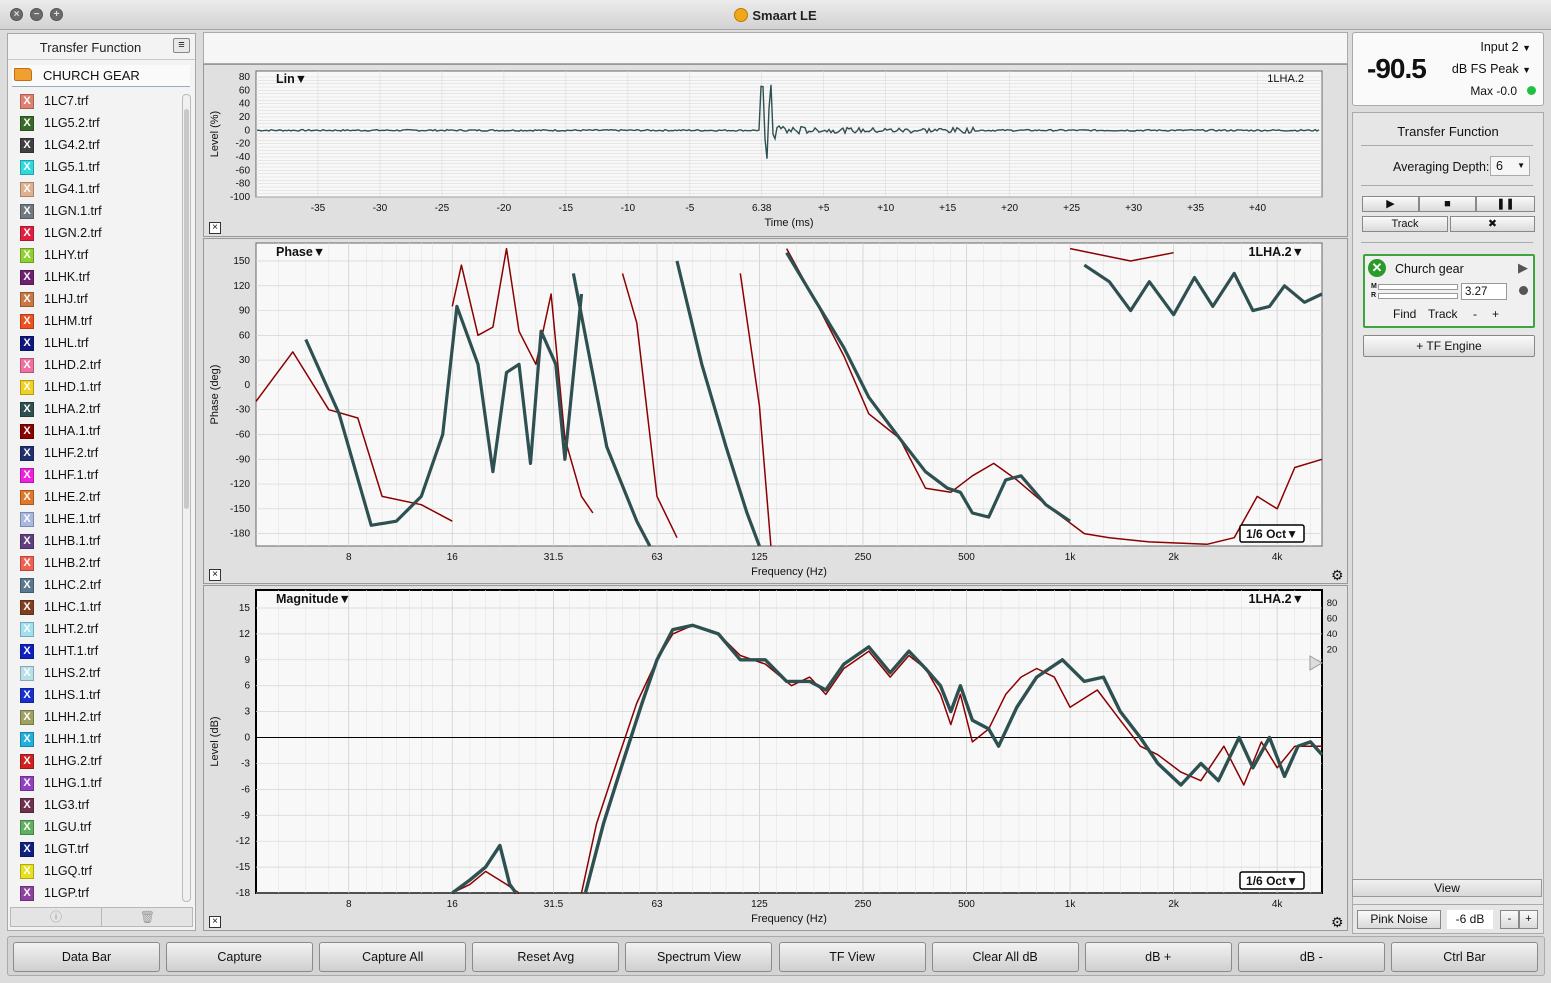 The height and width of the screenshot is (983, 1551). I want to click on delay-minus-button: -, so click(1475, 314).